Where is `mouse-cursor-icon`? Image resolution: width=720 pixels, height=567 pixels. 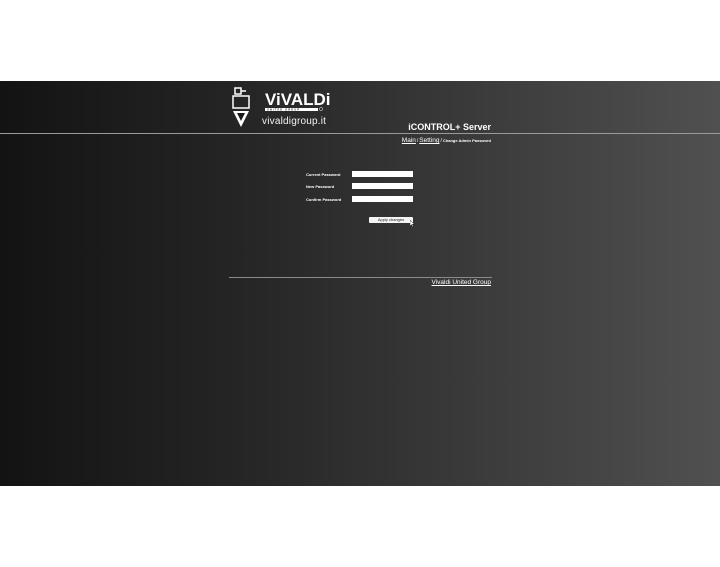 mouse-cursor-icon is located at coordinates (412, 223).